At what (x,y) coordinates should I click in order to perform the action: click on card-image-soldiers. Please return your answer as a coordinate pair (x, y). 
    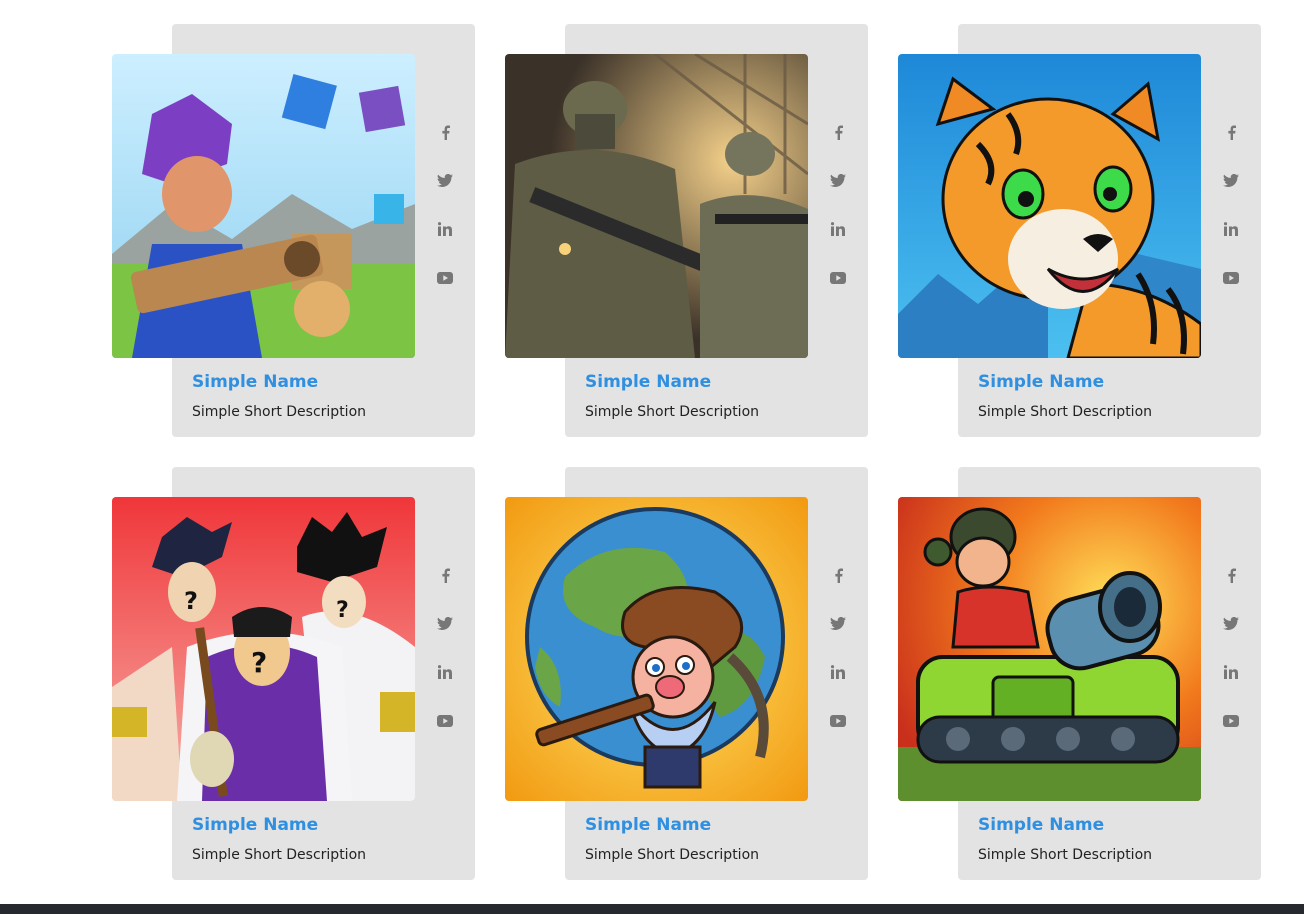
    Looking at the image, I should click on (656, 206).